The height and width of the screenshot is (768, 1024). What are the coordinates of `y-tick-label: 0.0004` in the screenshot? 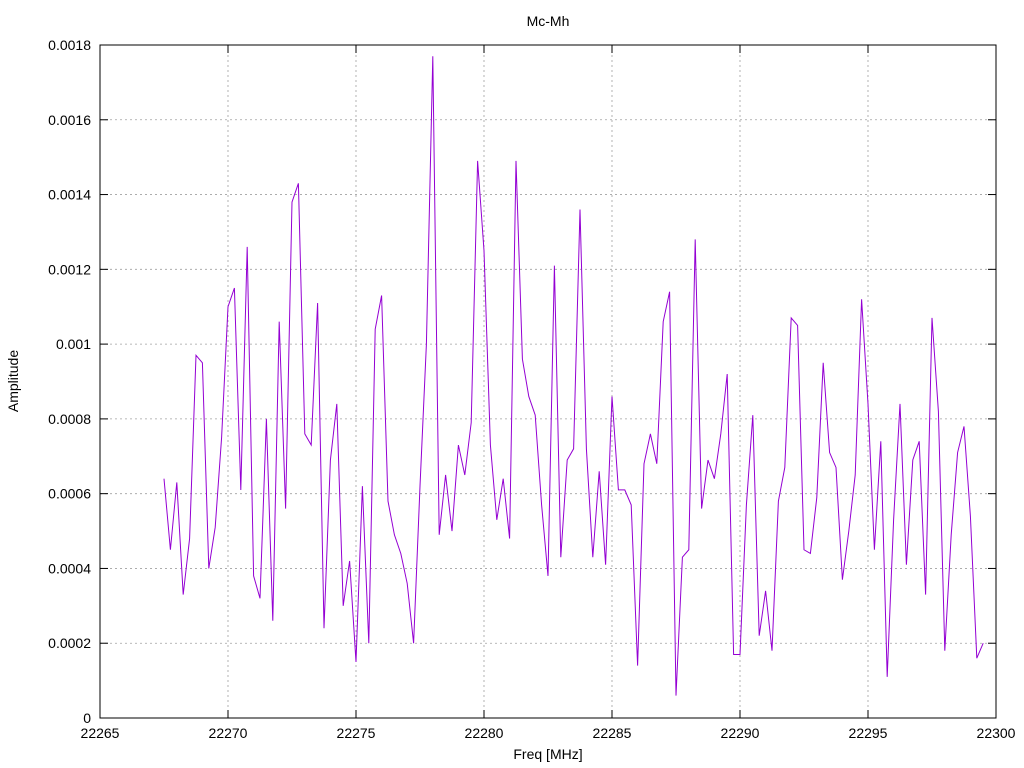 It's located at (69, 568).